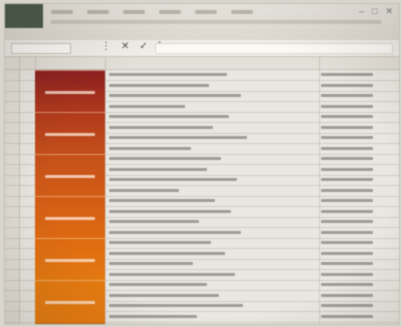 The image size is (402, 327). What do you see at coordinates (125, 46) in the screenshot?
I see `cancel-icon: ✕` at bounding box center [125, 46].